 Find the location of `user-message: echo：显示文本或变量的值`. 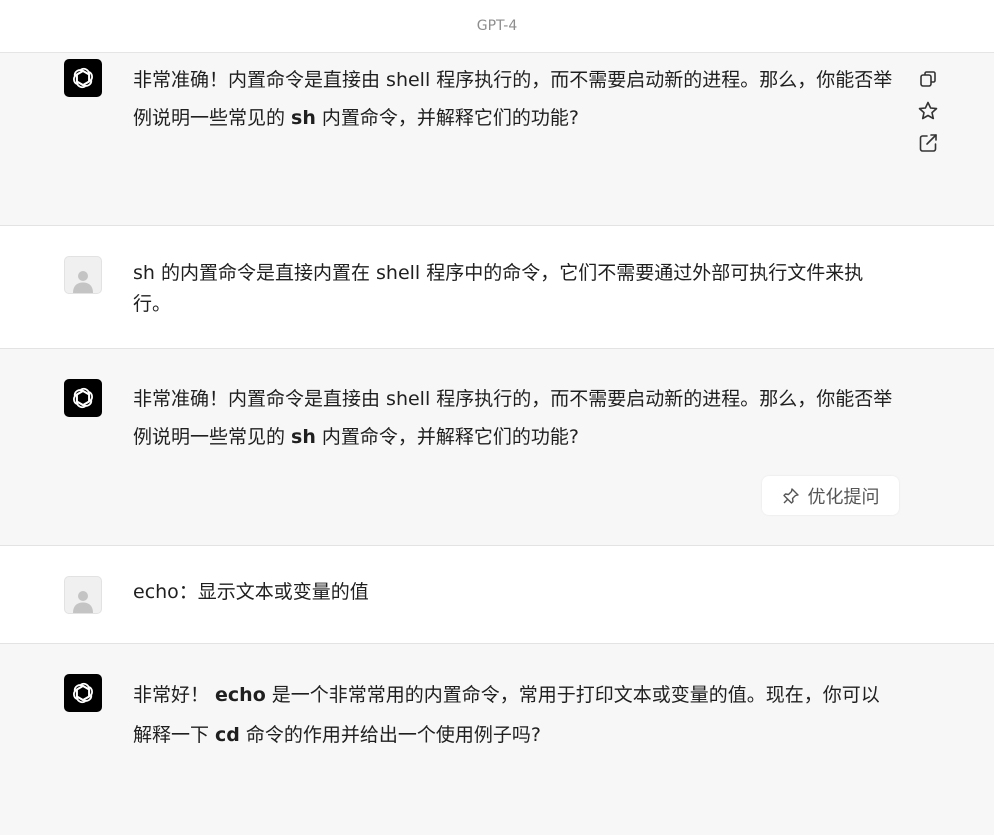

user-message: echo：显示文本或变量的值 is located at coordinates (497, 595).